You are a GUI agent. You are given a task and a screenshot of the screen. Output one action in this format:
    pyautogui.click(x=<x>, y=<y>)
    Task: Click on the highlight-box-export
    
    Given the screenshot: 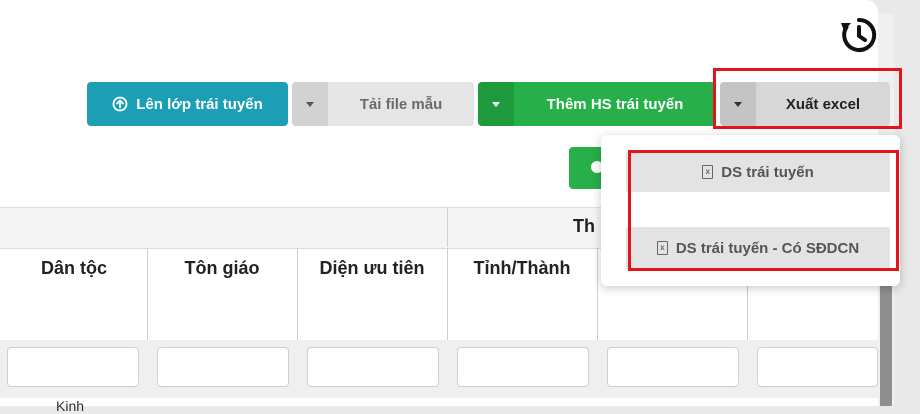 What is the action you would take?
    pyautogui.click(x=807, y=98)
    